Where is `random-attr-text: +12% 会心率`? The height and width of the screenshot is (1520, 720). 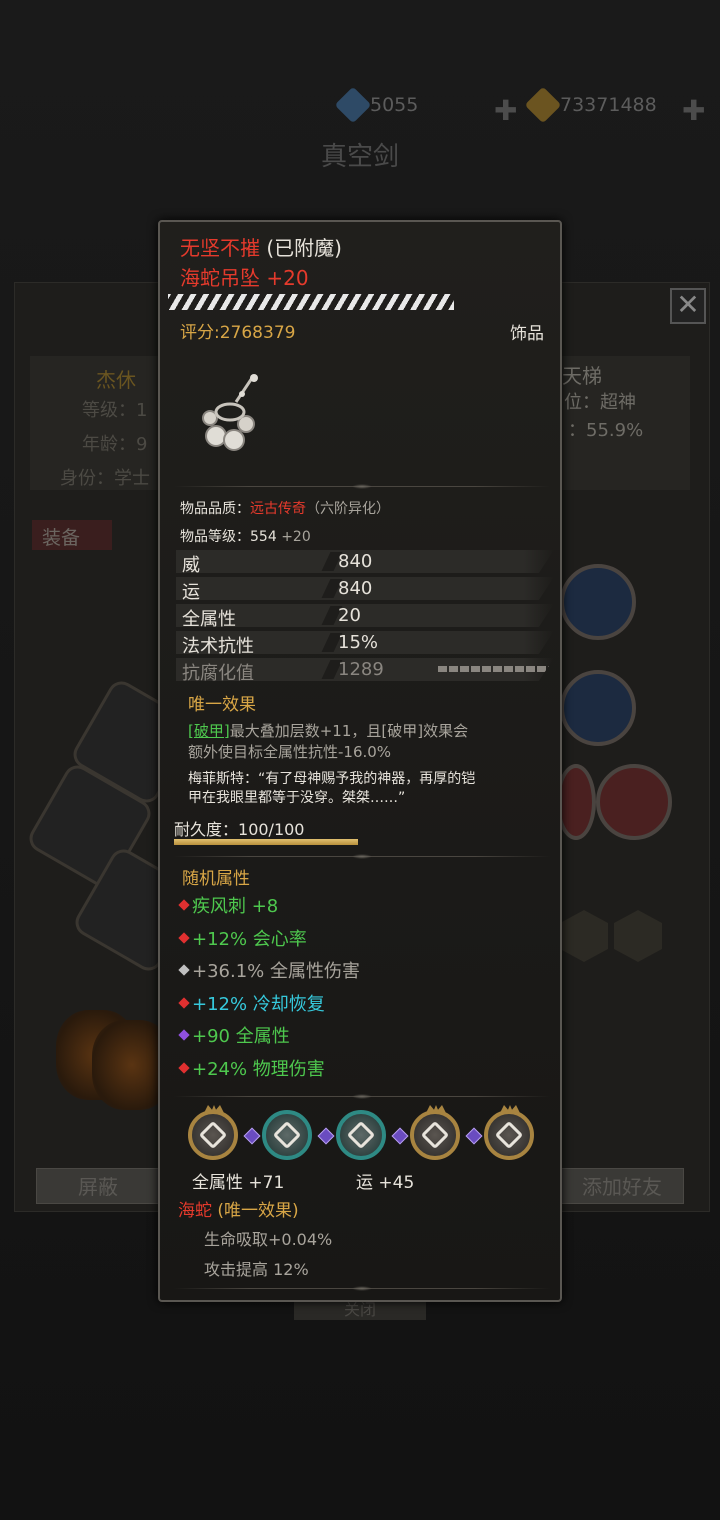 random-attr-text: +12% 会心率 is located at coordinates (249, 939).